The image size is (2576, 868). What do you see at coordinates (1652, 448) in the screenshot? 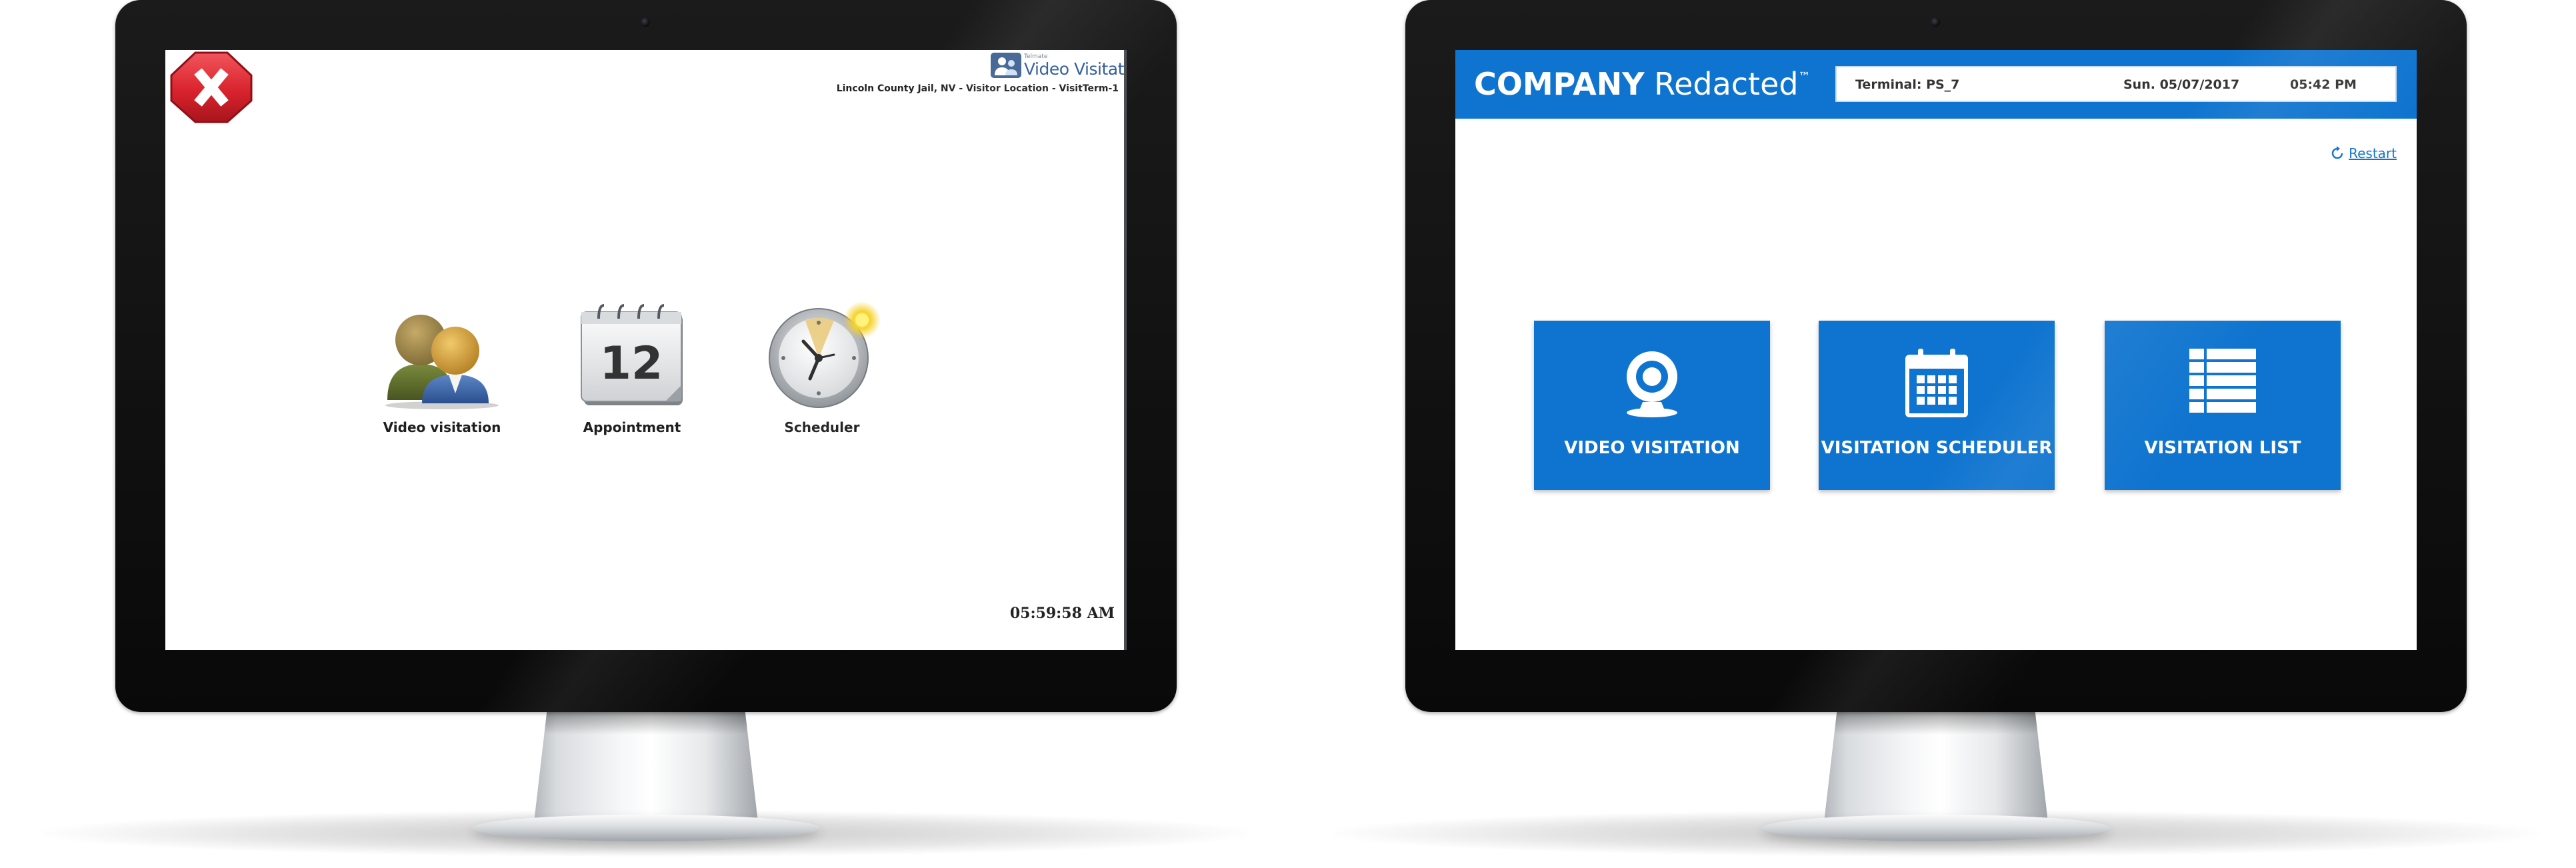
I see `tile-label: VIDEO VISITATION` at bounding box center [1652, 448].